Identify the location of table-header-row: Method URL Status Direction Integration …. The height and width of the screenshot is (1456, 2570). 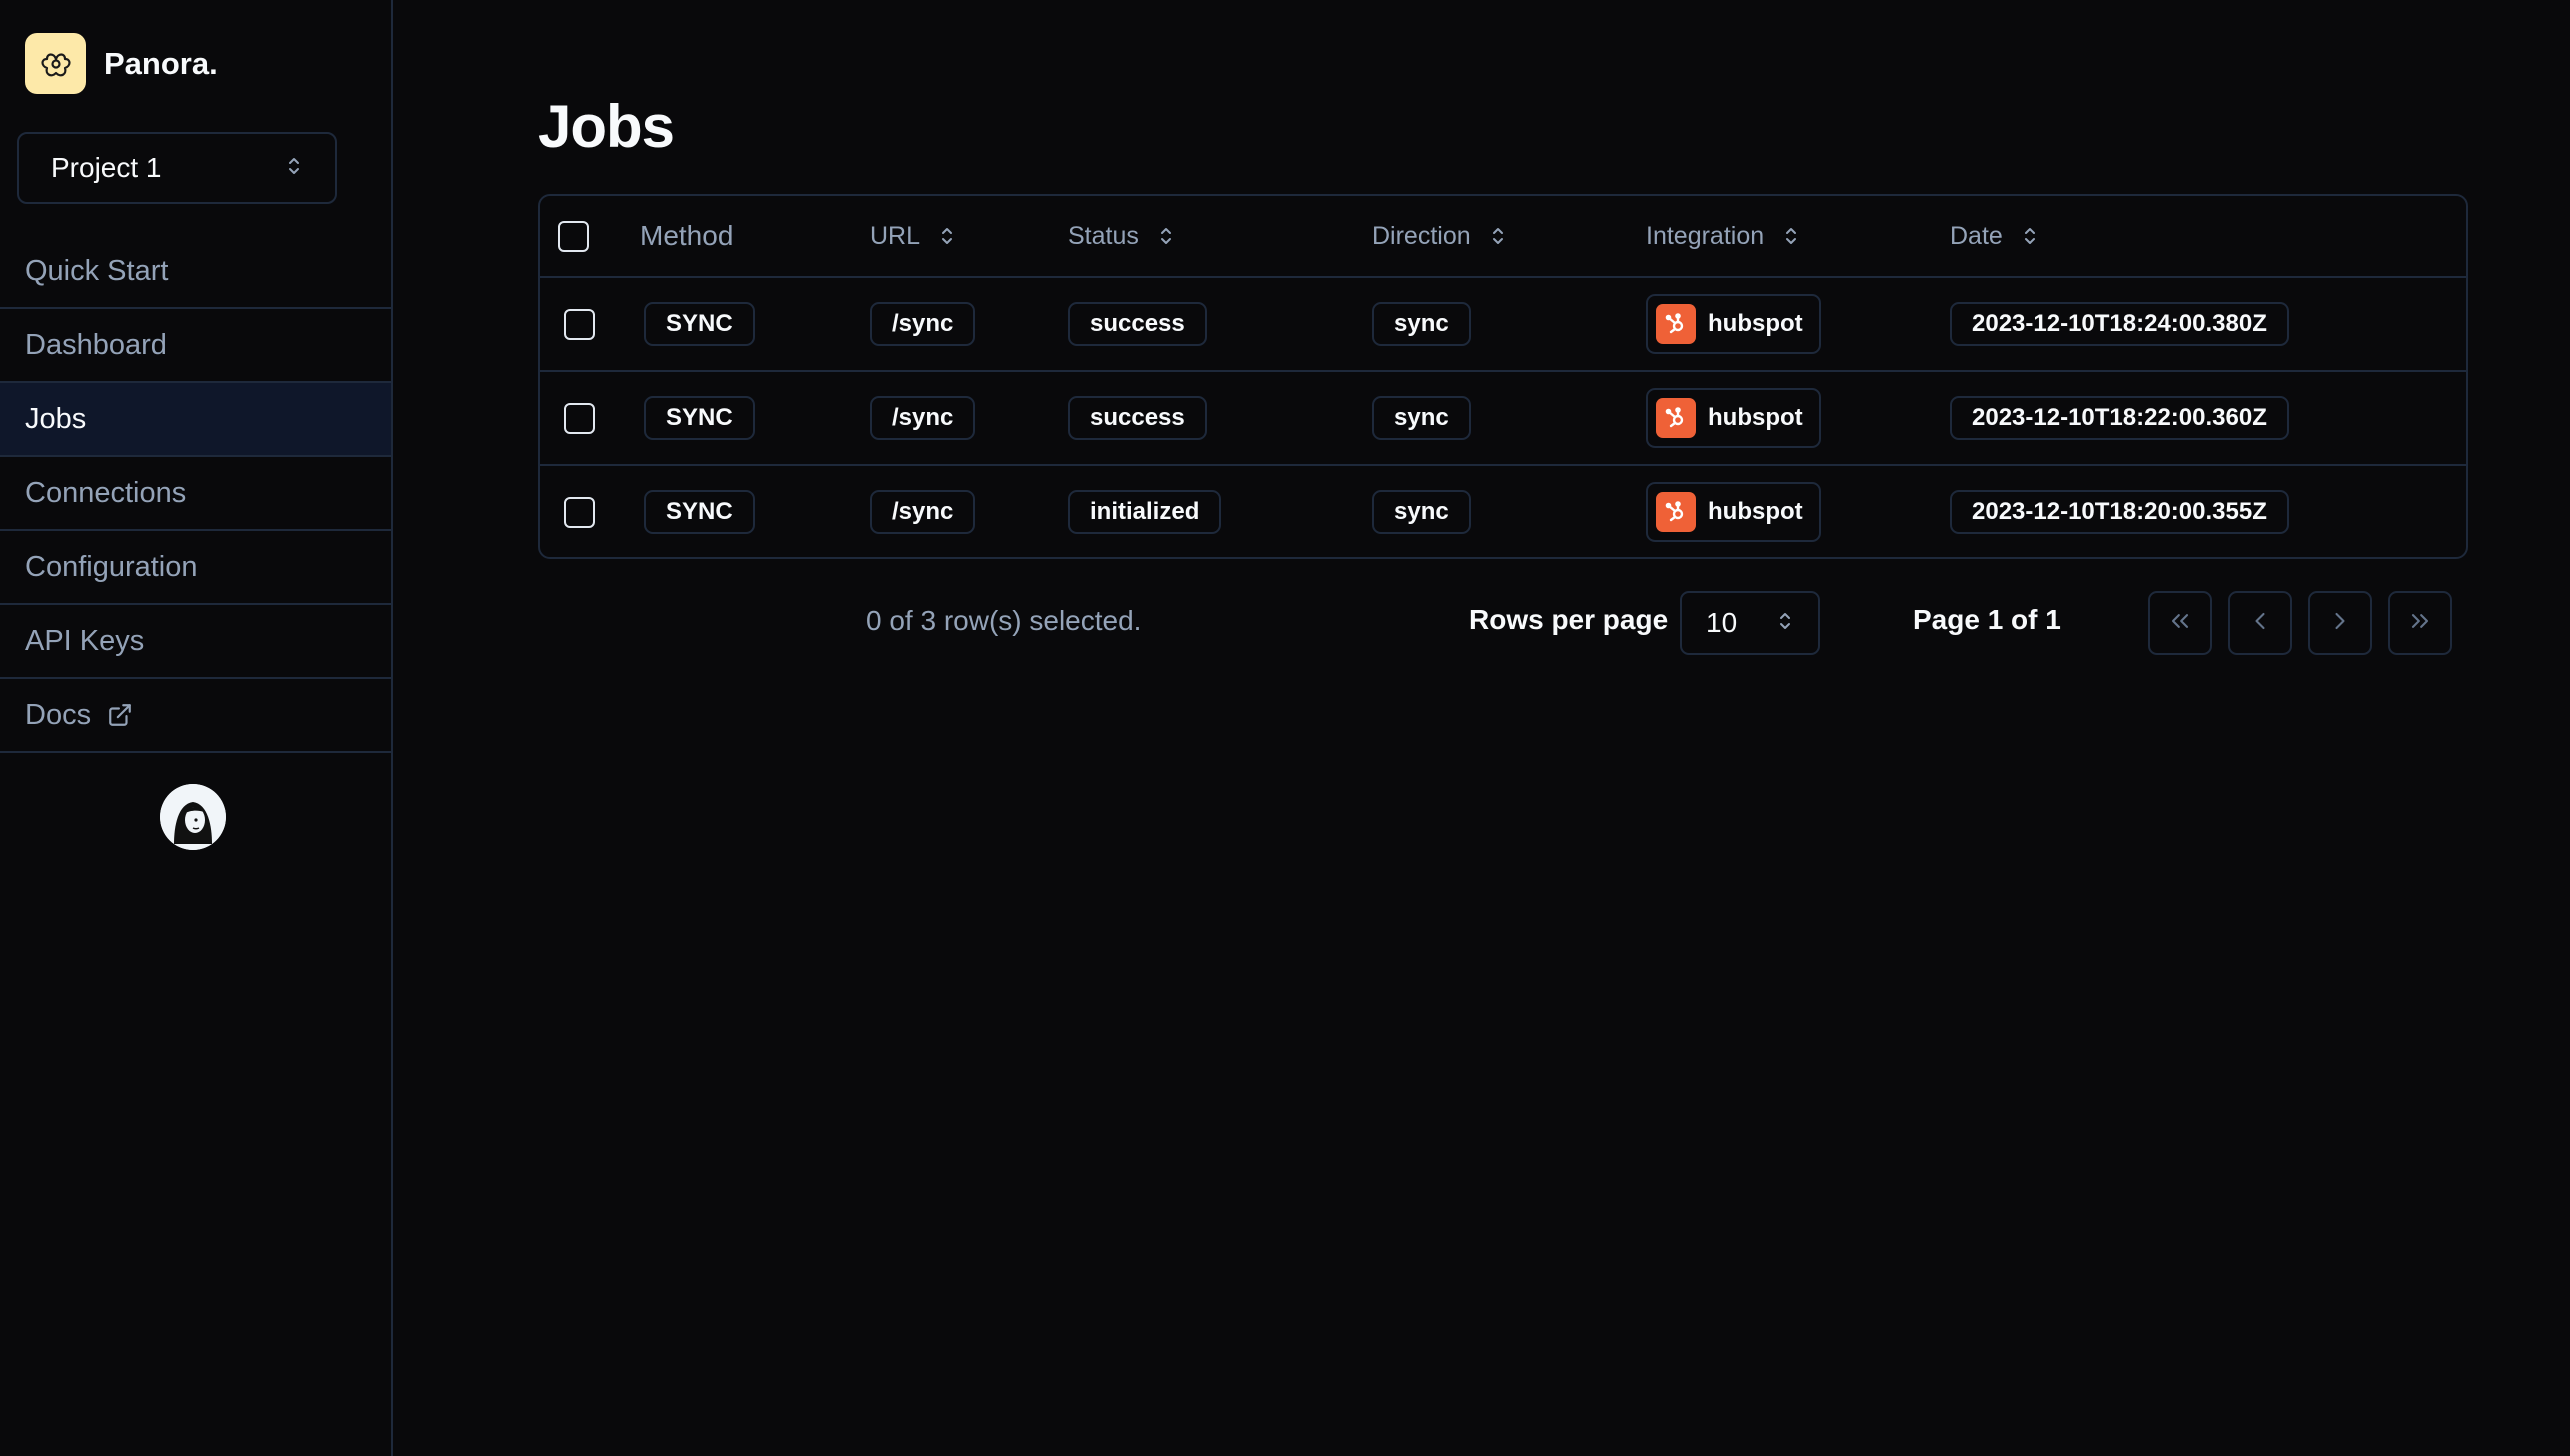
(1503, 237).